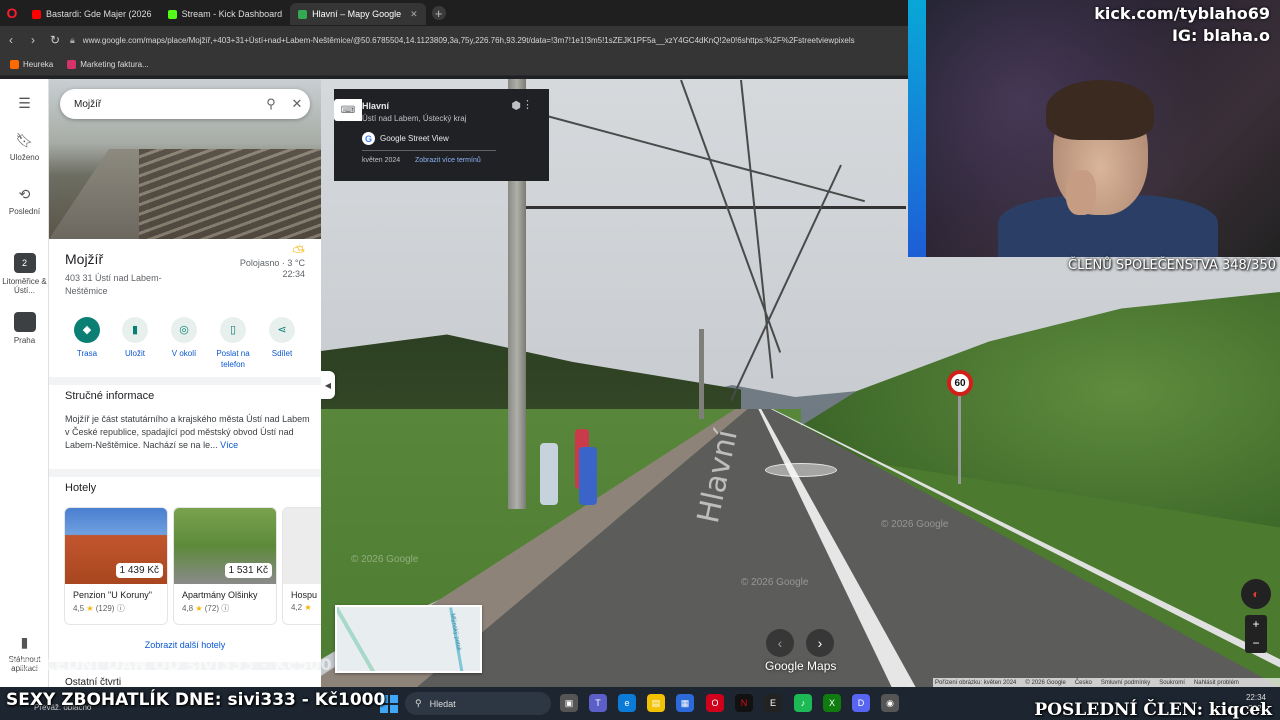 The image size is (1280, 720). I want to click on menu-button: ☰, so click(24, 105).